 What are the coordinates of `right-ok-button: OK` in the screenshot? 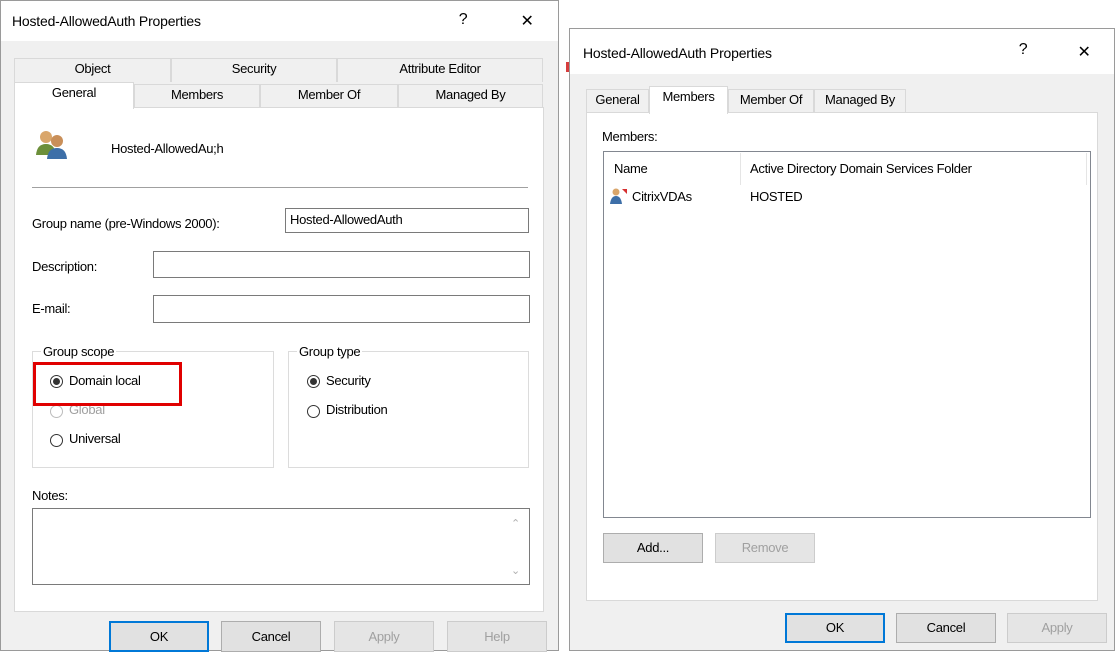 It's located at (835, 628).